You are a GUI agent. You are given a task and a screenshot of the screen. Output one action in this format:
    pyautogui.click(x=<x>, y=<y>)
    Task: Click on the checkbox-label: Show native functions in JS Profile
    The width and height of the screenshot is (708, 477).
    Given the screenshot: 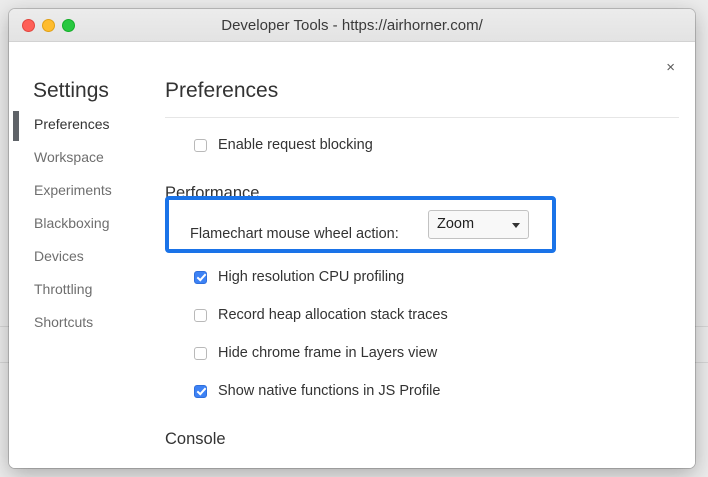 What is the action you would take?
    pyautogui.click(x=329, y=391)
    